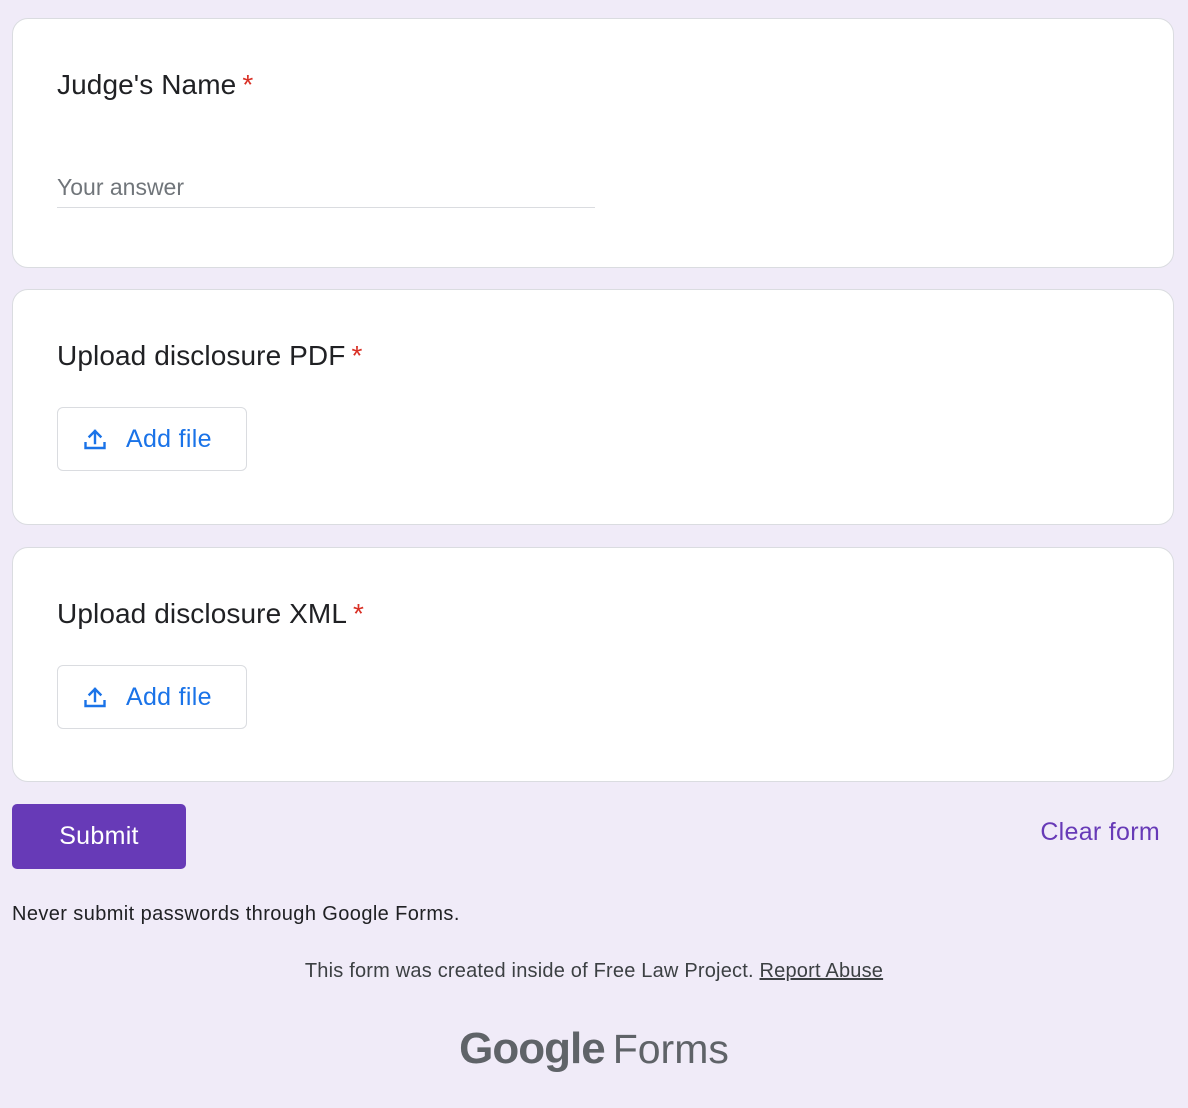 The height and width of the screenshot is (1108, 1188). What do you see at coordinates (1100, 832) in the screenshot?
I see `clear-form-button: Clear form` at bounding box center [1100, 832].